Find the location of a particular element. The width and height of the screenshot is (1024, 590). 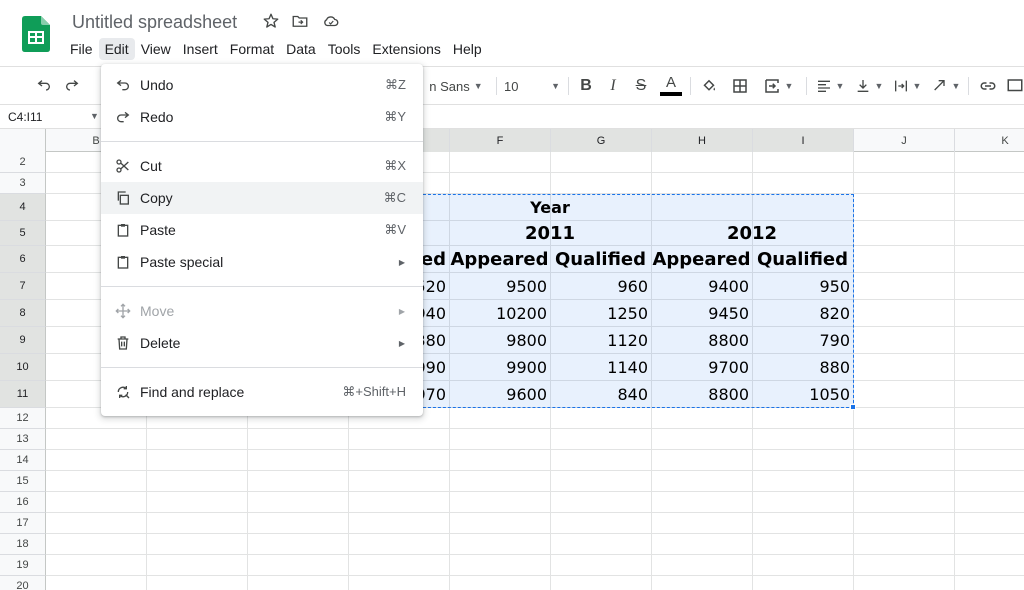

row-header-10: 10 is located at coordinates (23, 367).